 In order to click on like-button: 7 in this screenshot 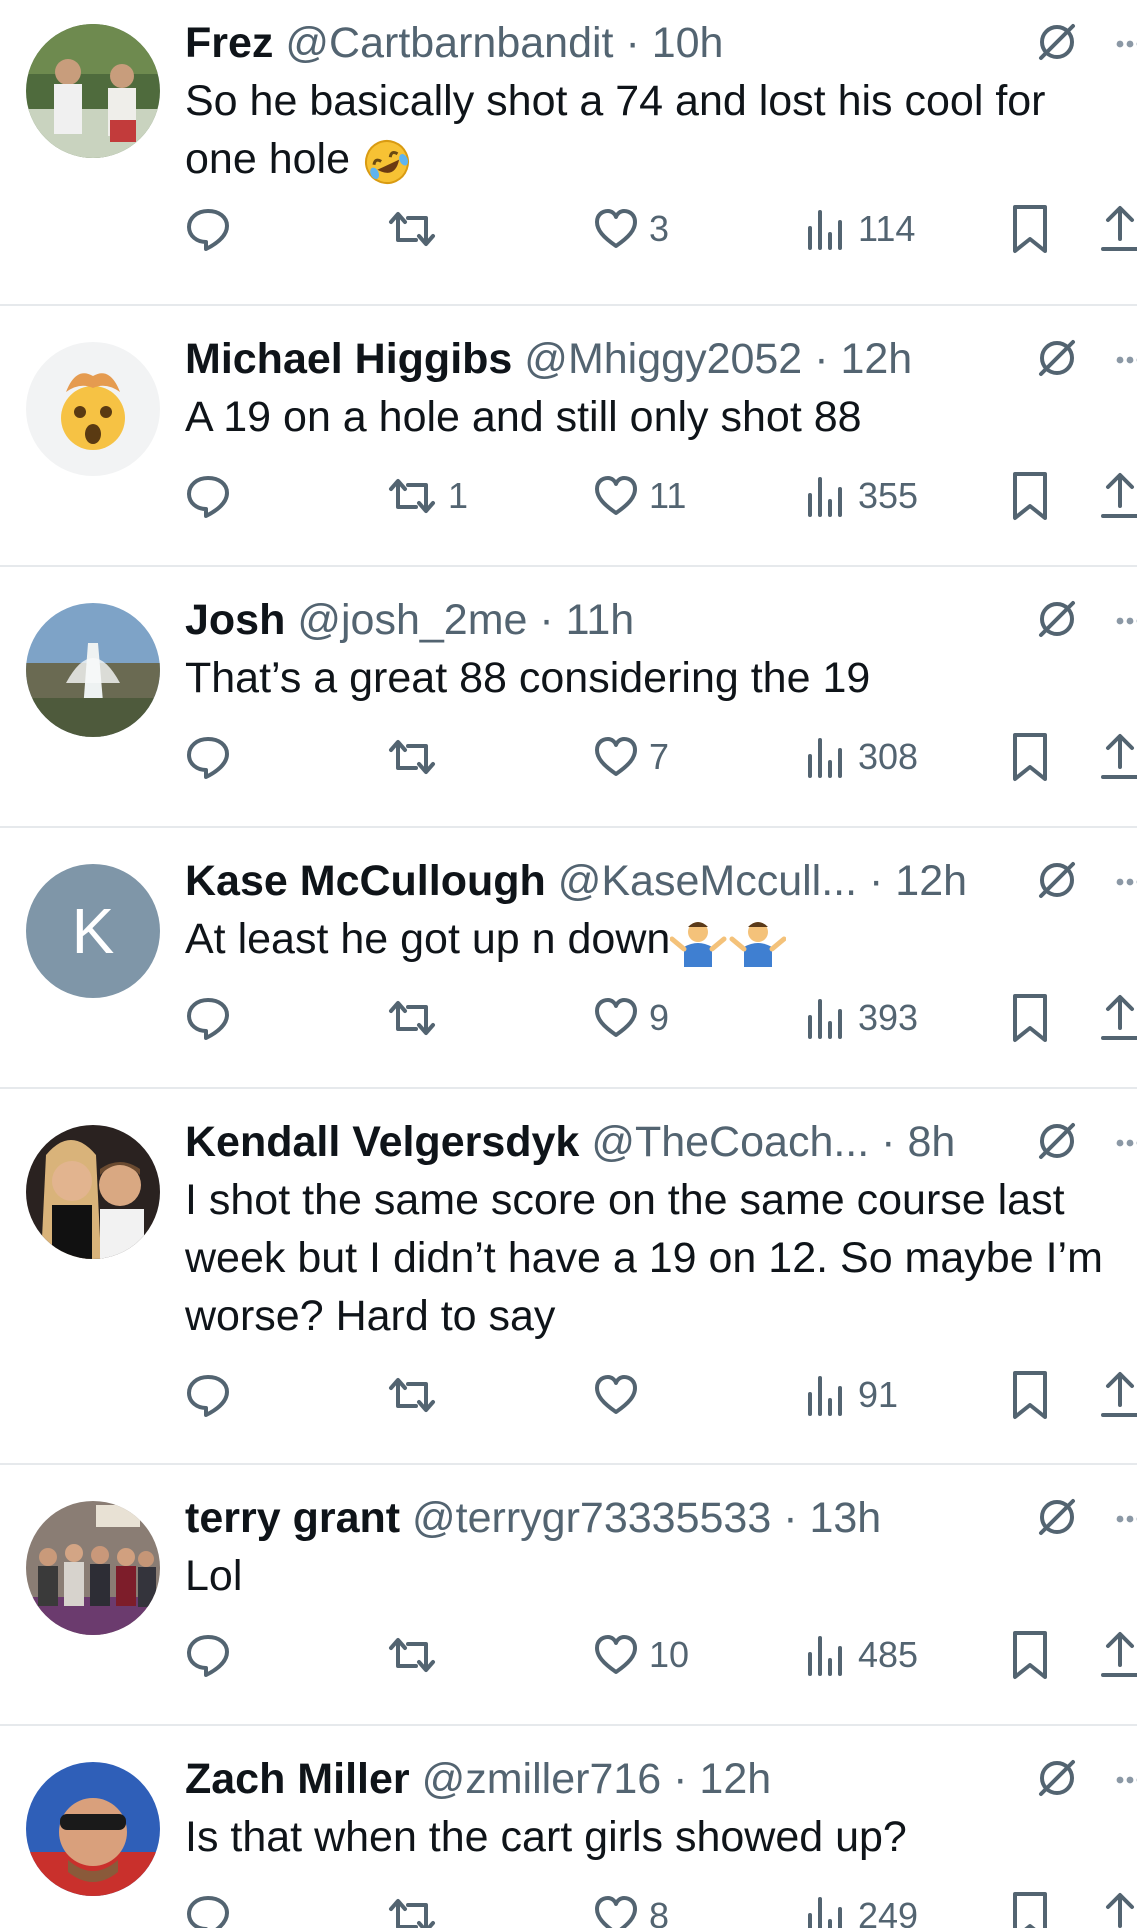, I will do `click(631, 757)`.